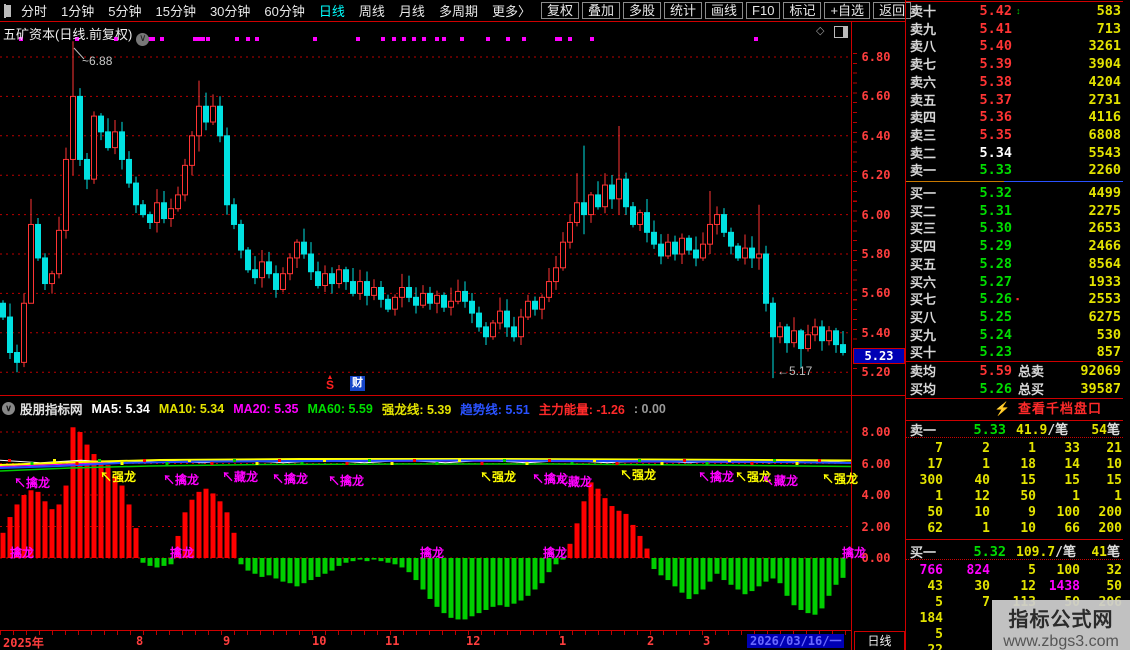 Image resolution: width=1130 pixels, height=650 pixels. What do you see at coordinates (372, 10) in the screenshot?
I see `menu-period-7: 周线` at bounding box center [372, 10].